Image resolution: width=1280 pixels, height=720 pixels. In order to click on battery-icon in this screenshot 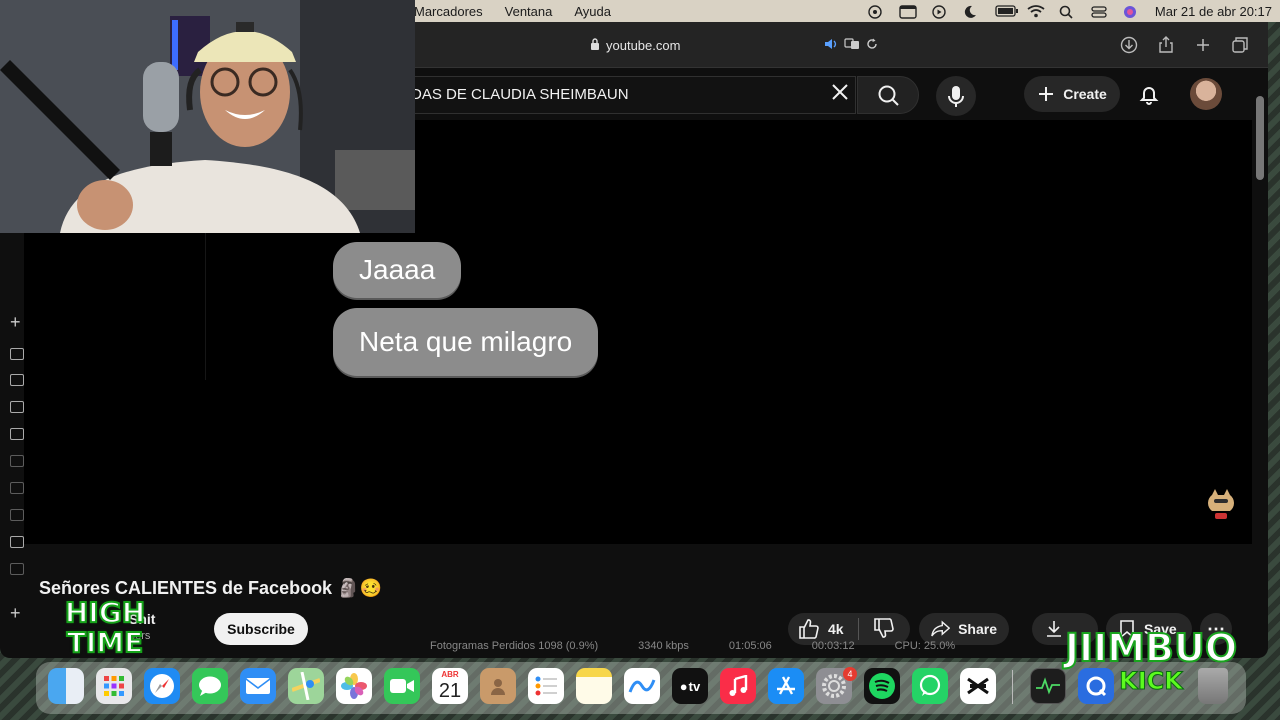, I will do `click(1006, 11)`.